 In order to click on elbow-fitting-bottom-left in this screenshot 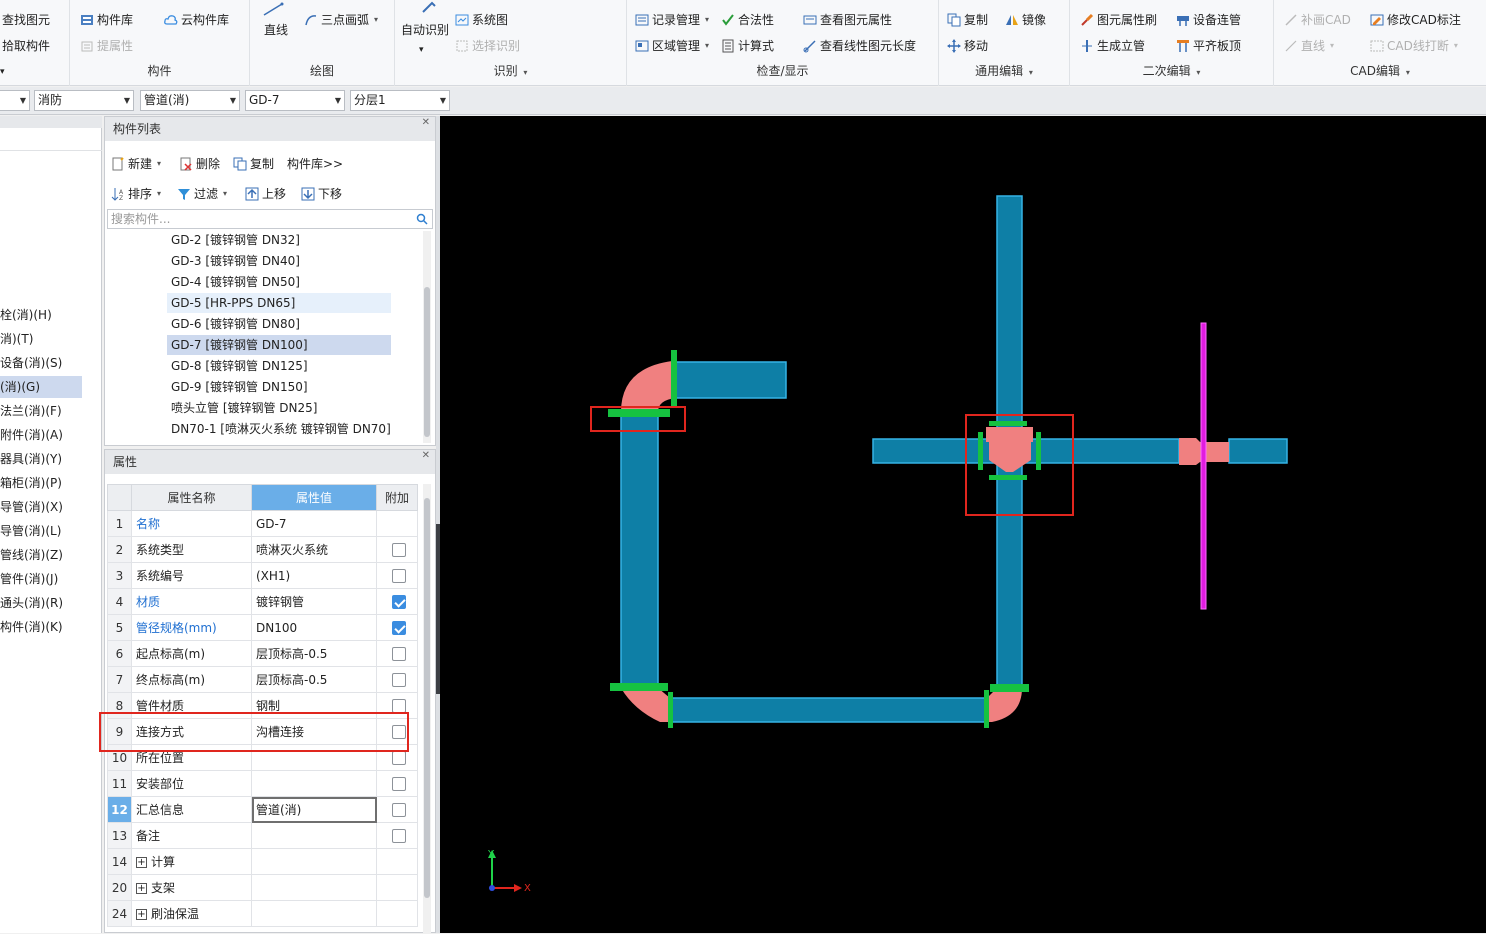, I will do `click(645, 705)`.